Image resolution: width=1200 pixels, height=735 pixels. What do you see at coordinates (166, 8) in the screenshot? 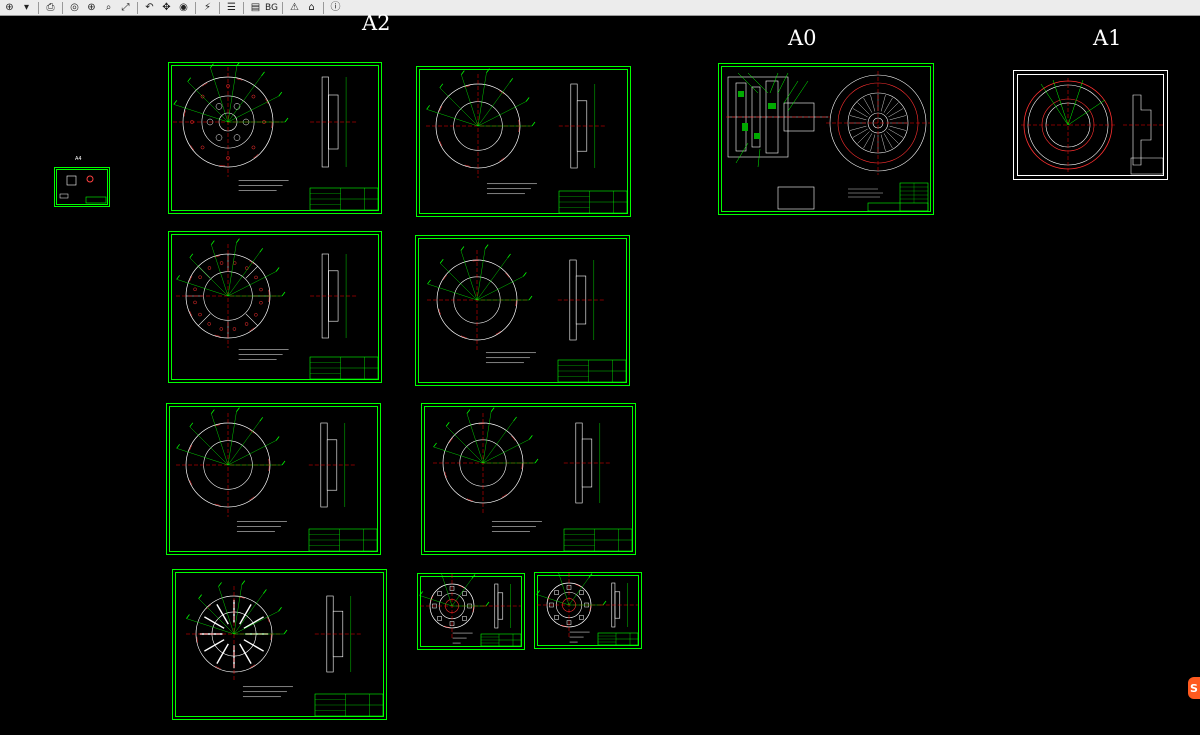
I see `pan-icon: ✥` at bounding box center [166, 8].